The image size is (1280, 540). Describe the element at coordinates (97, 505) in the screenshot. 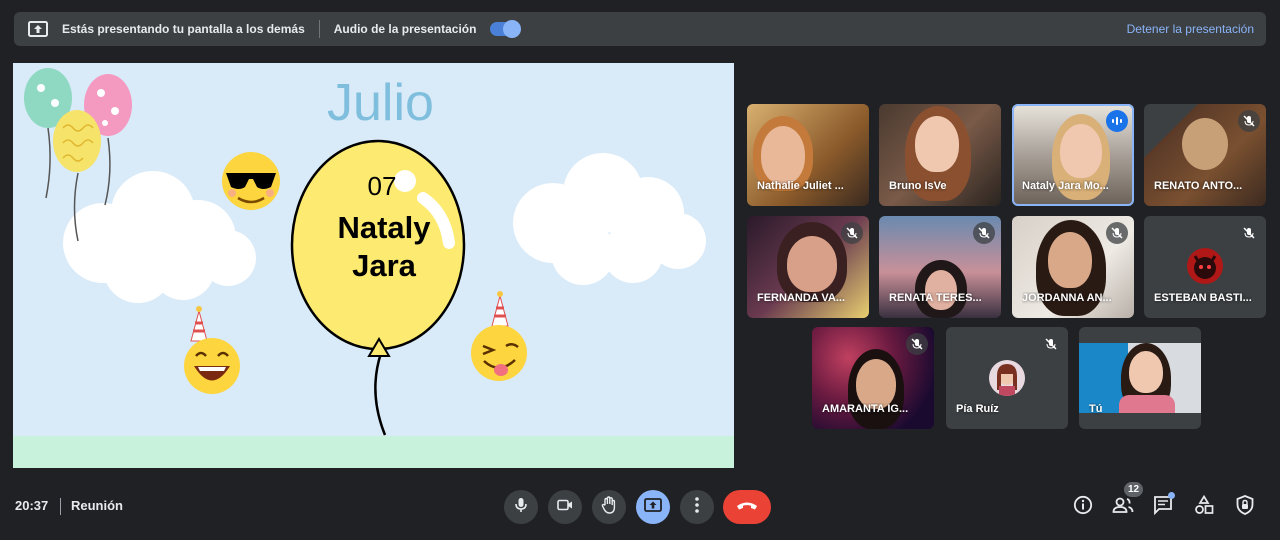

I see `meeting-title: Reunión` at that location.